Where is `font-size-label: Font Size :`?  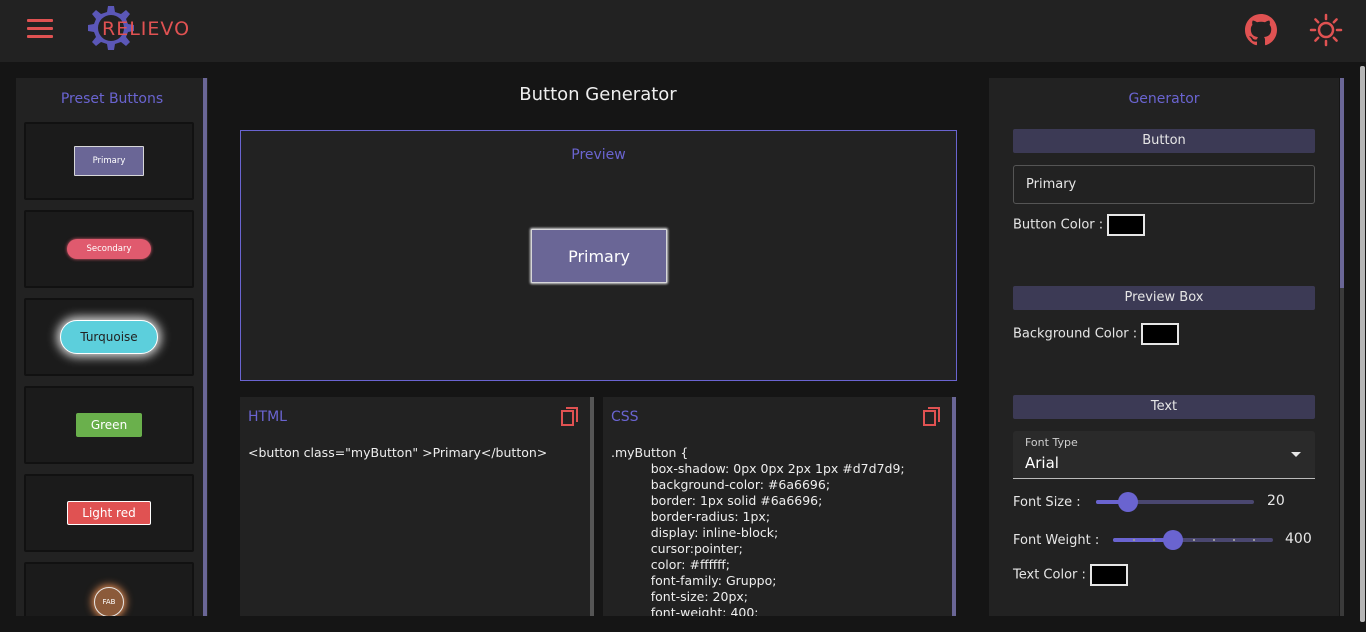
font-size-label: Font Size : is located at coordinates (1047, 502).